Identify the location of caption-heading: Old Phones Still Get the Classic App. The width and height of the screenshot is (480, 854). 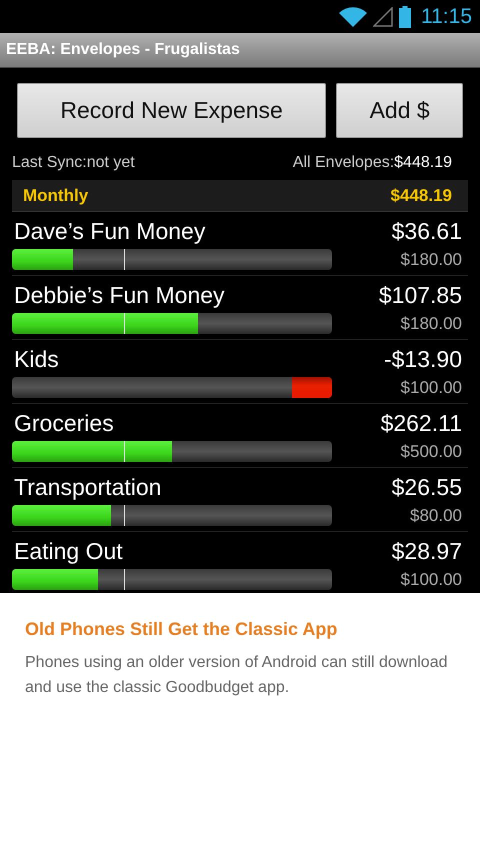
(181, 629).